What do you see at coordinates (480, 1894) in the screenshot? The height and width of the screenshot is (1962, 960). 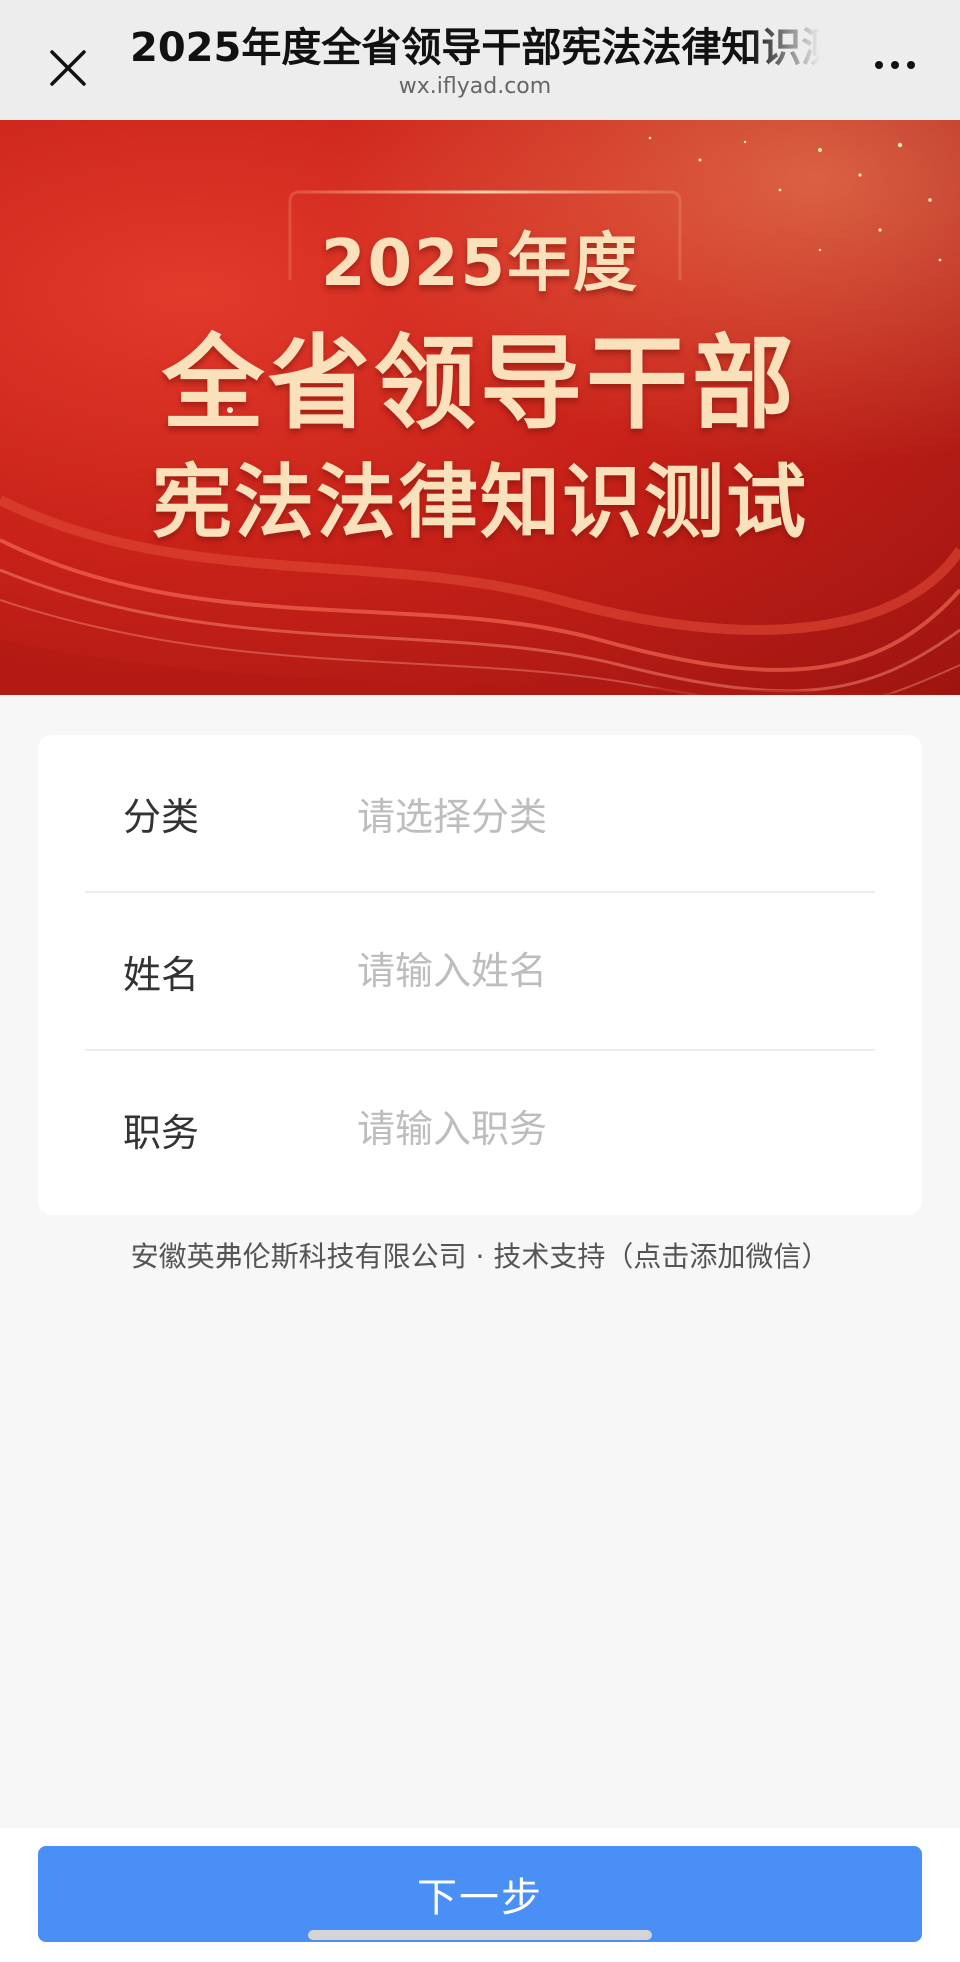 I see `next-button: 下一步` at bounding box center [480, 1894].